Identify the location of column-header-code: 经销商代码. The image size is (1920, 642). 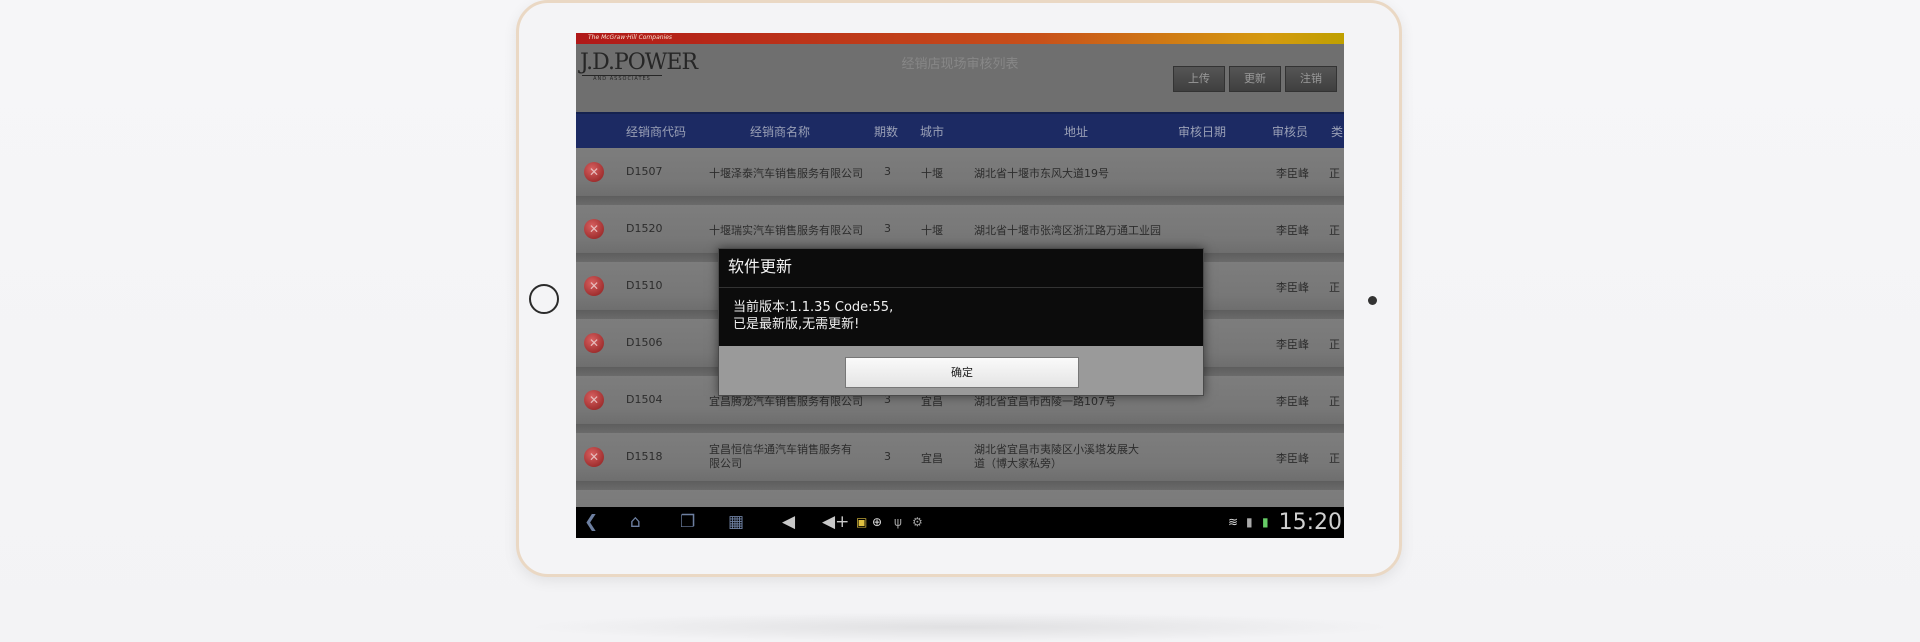
(656, 132).